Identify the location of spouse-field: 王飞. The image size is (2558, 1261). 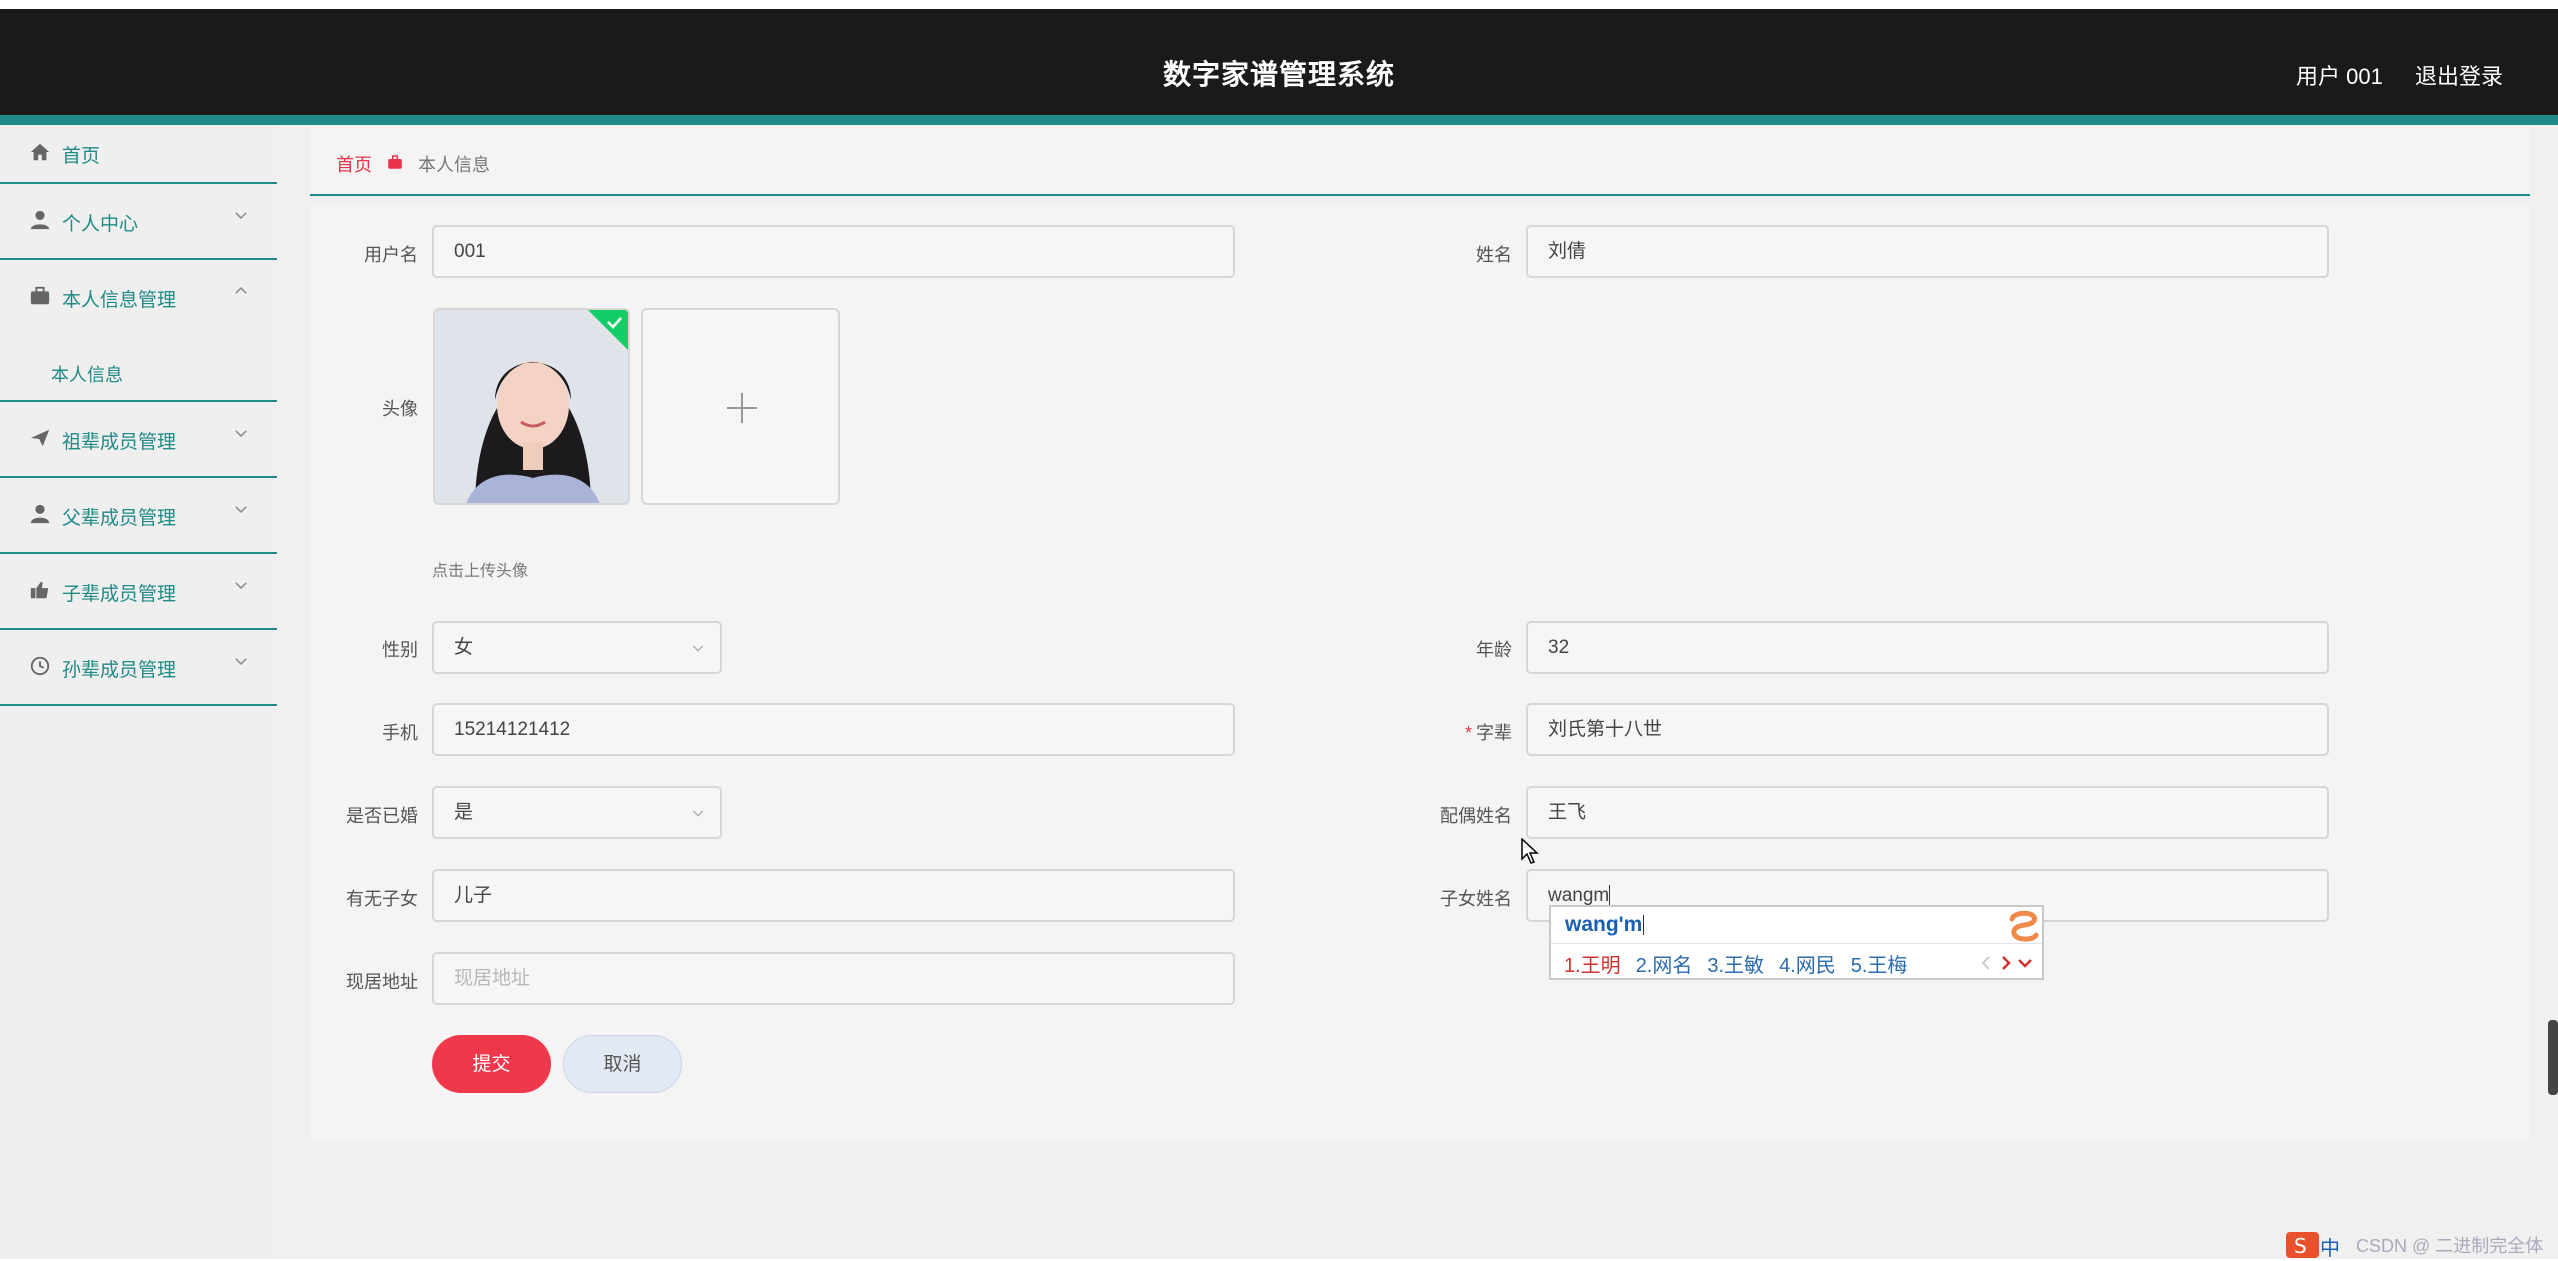
(1927, 812).